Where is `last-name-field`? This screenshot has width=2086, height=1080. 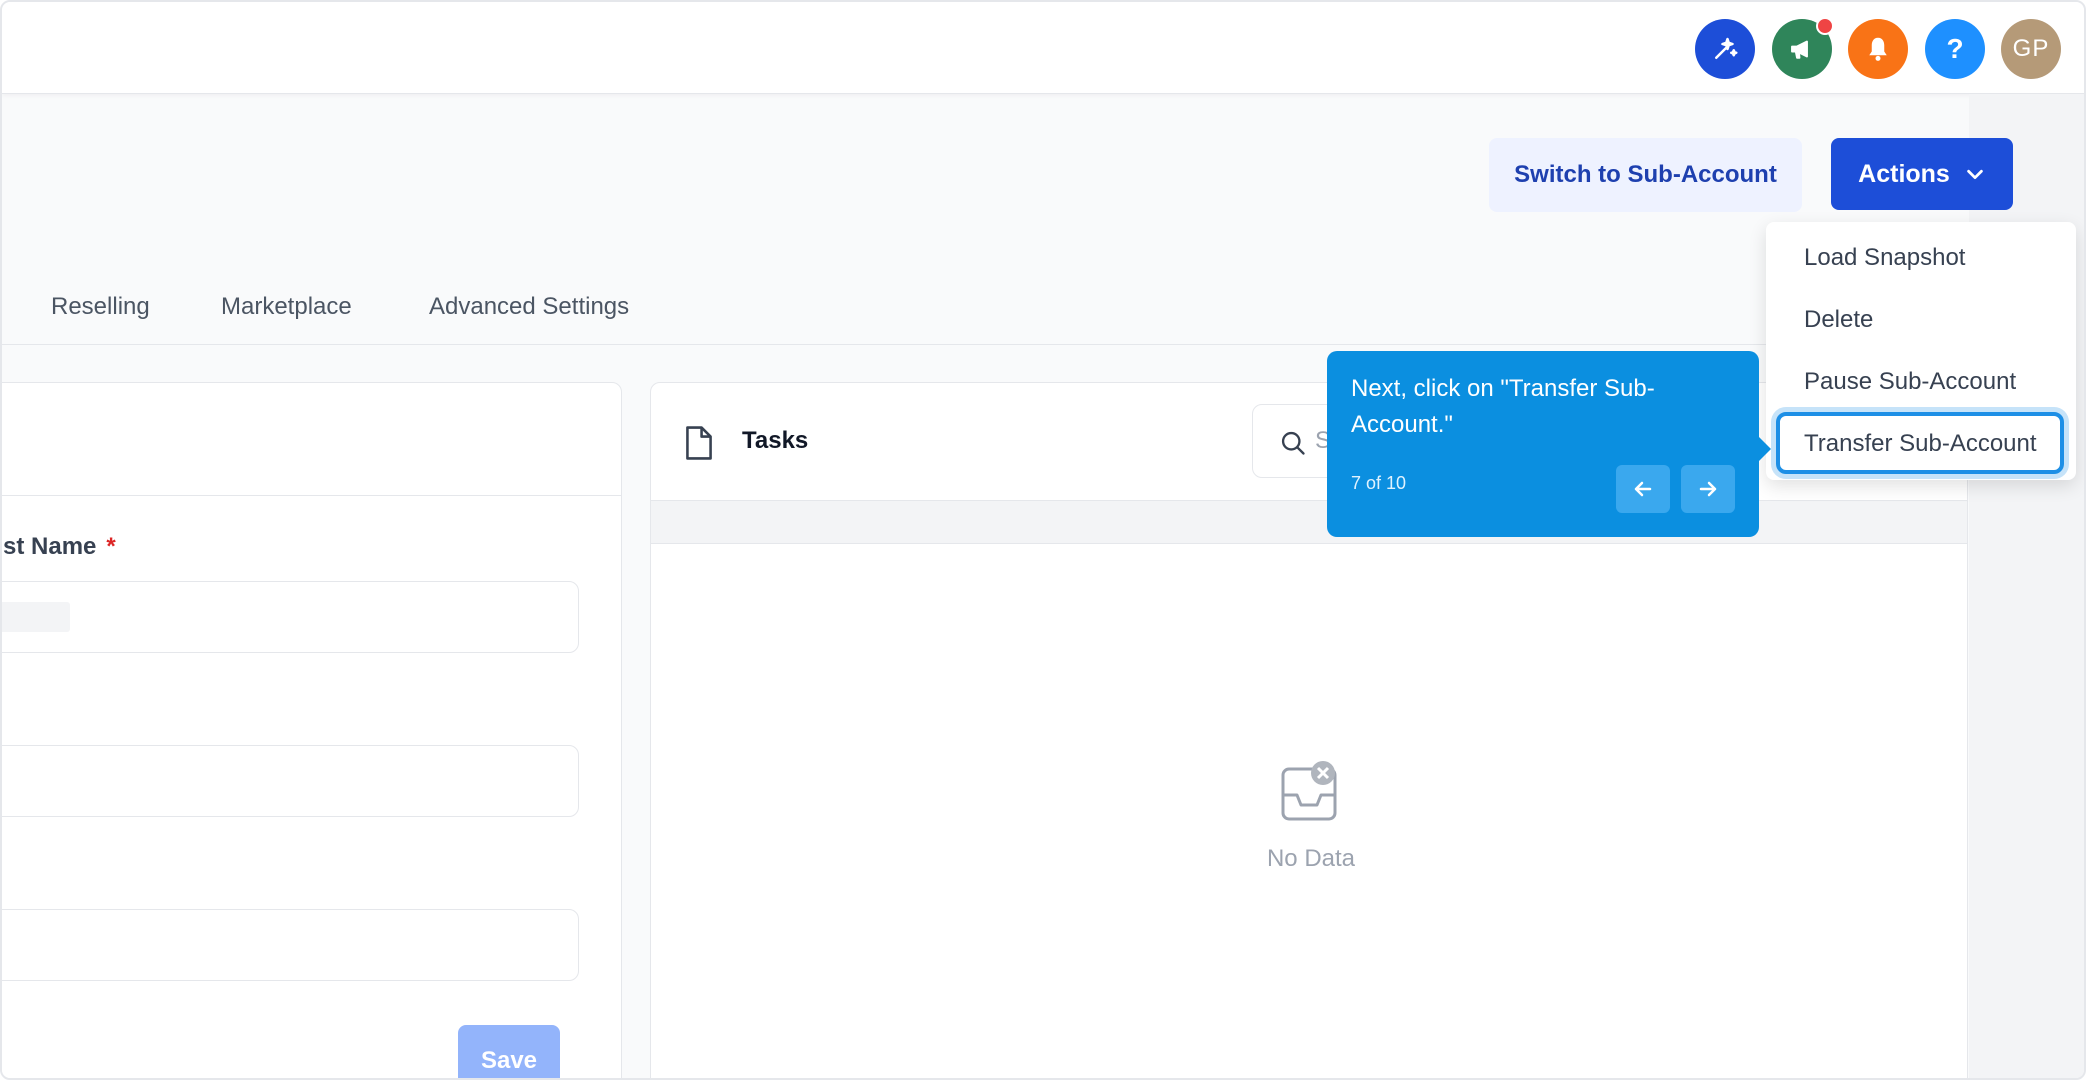
last-name-field is located at coordinates (290, 781).